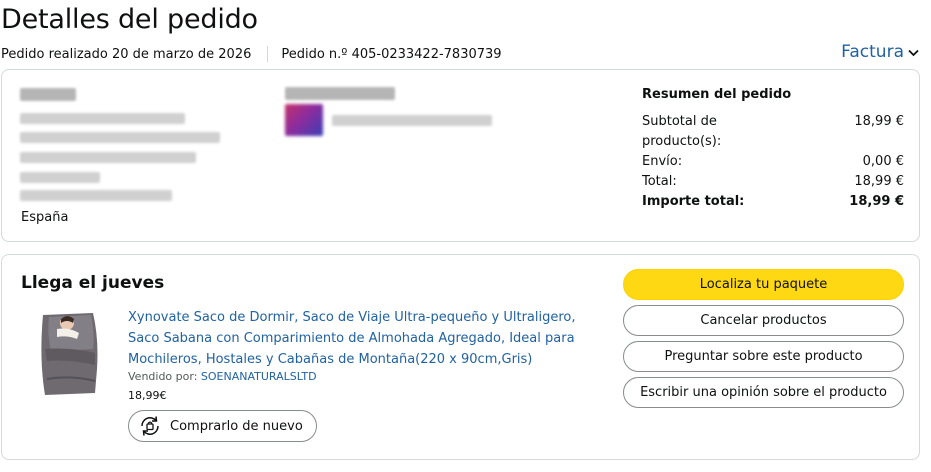  Describe the element at coordinates (236, 426) in the screenshot. I see `buy-again-label: Comprarlo de nuevo` at that location.